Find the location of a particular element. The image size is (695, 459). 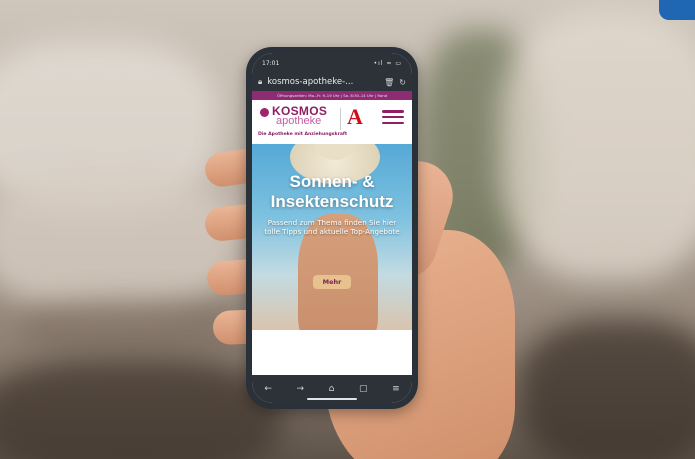

home-icon: ⌂ is located at coordinates (332, 389).